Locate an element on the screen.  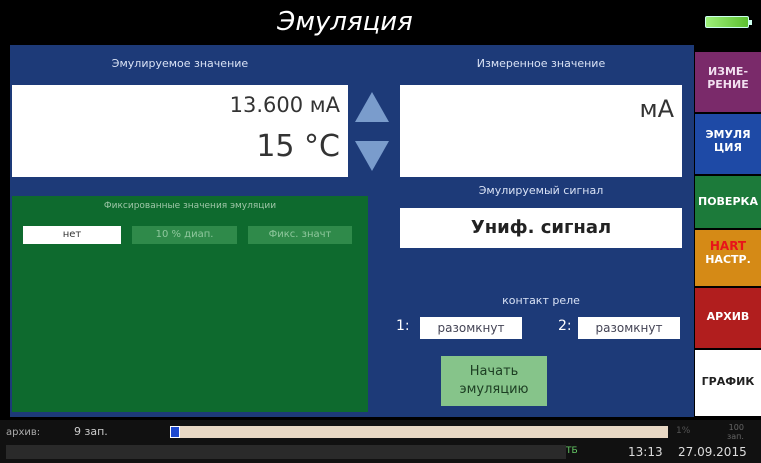
fixed-values-label: Фиксированные значения эмуляции is located at coordinates (190, 206).